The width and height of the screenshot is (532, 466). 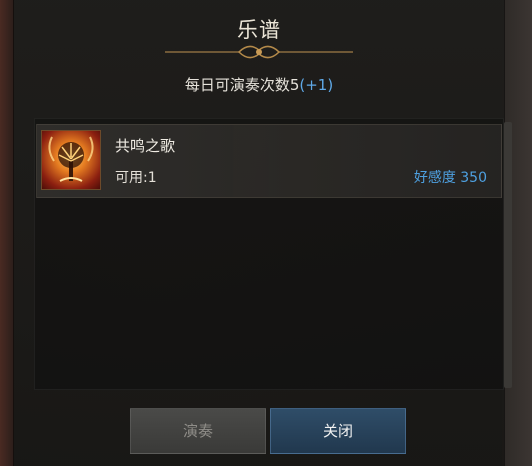 I want to click on item-favor-value: 好感度 350, so click(x=450, y=178).